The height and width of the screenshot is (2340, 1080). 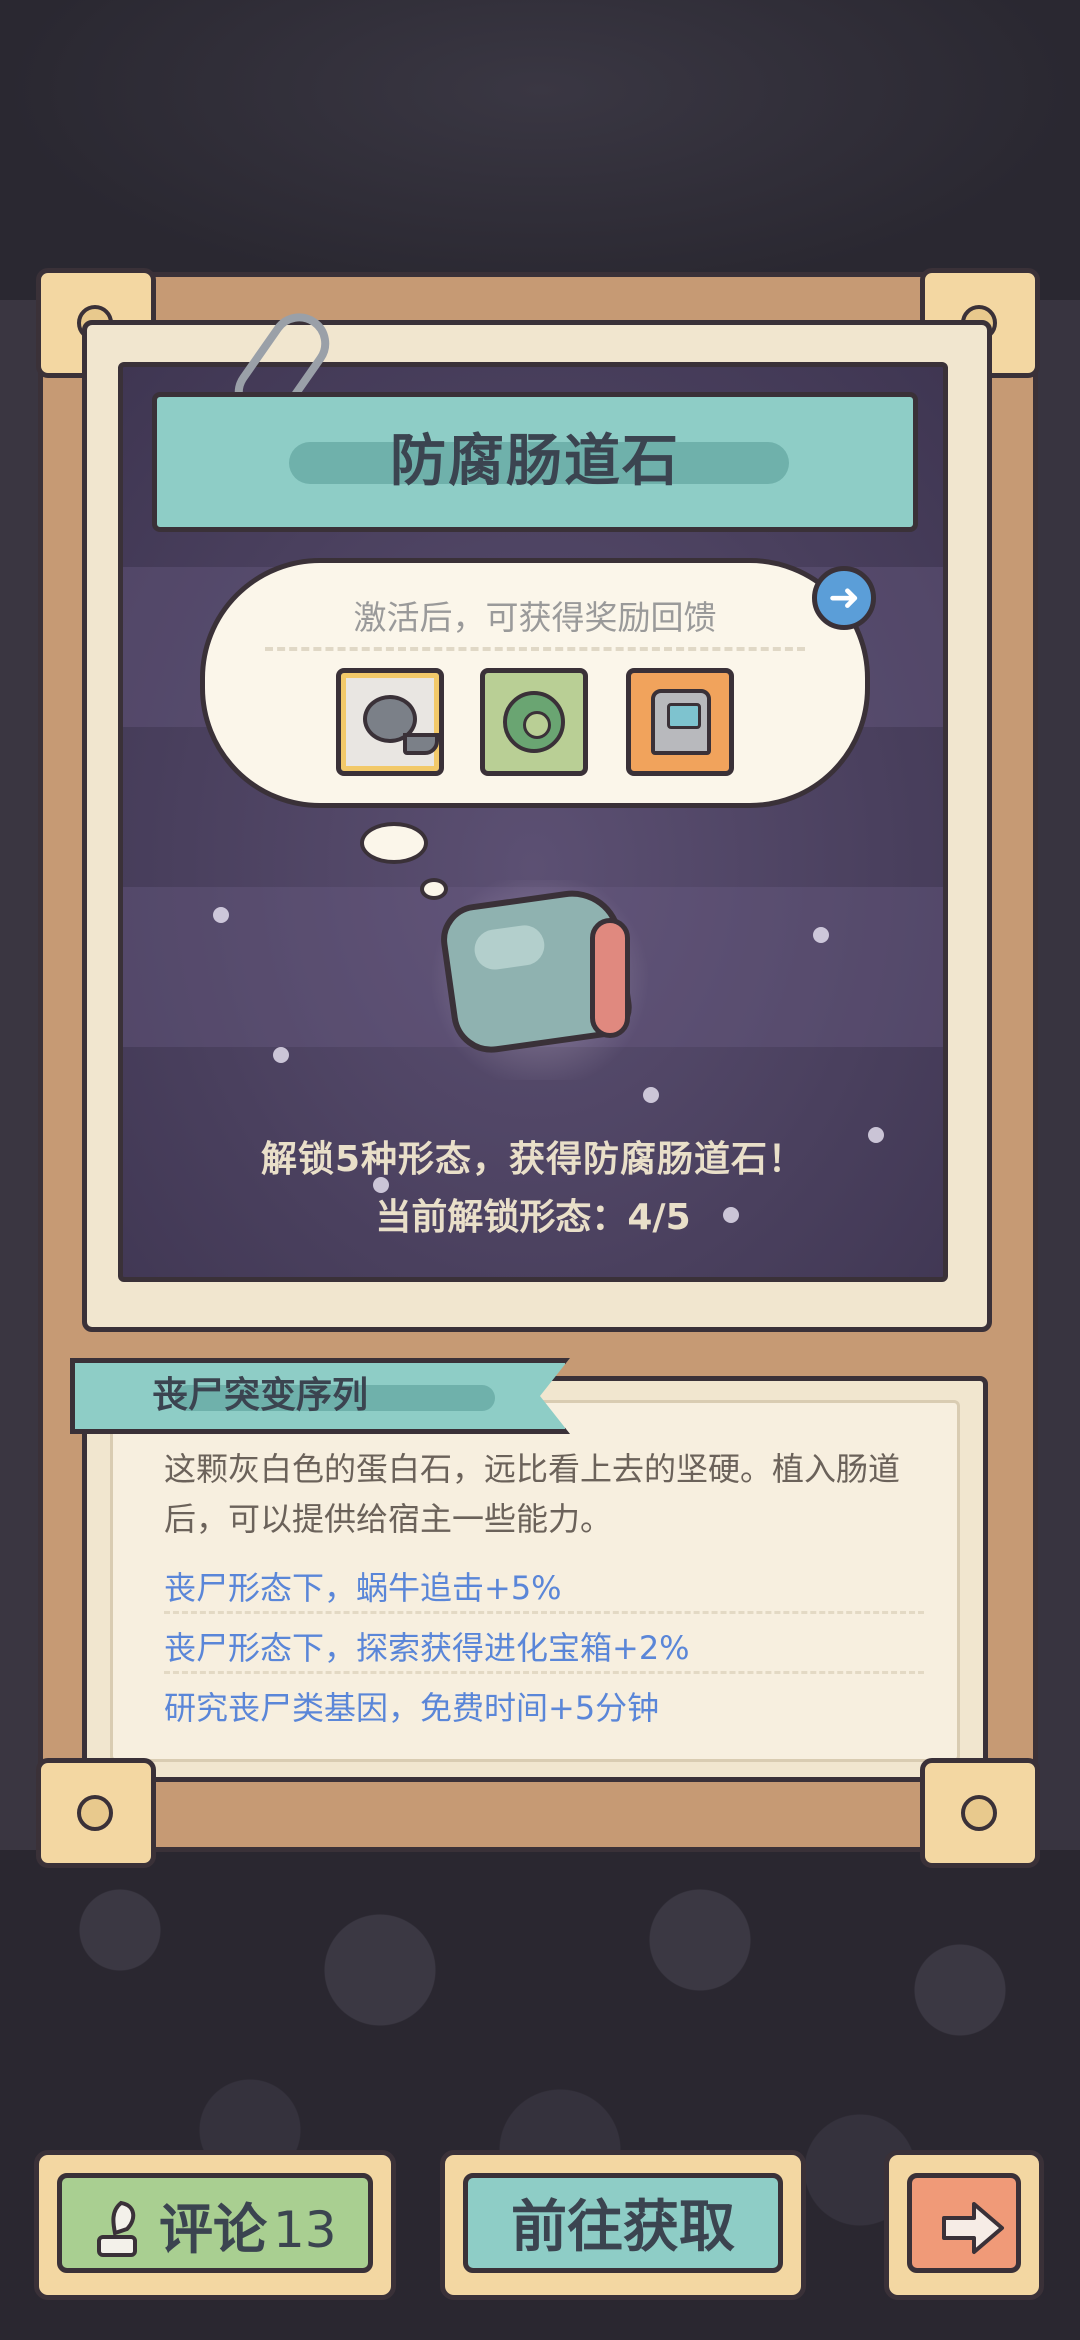 I want to click on reward-slot-machine, so click(x=680, y=722).